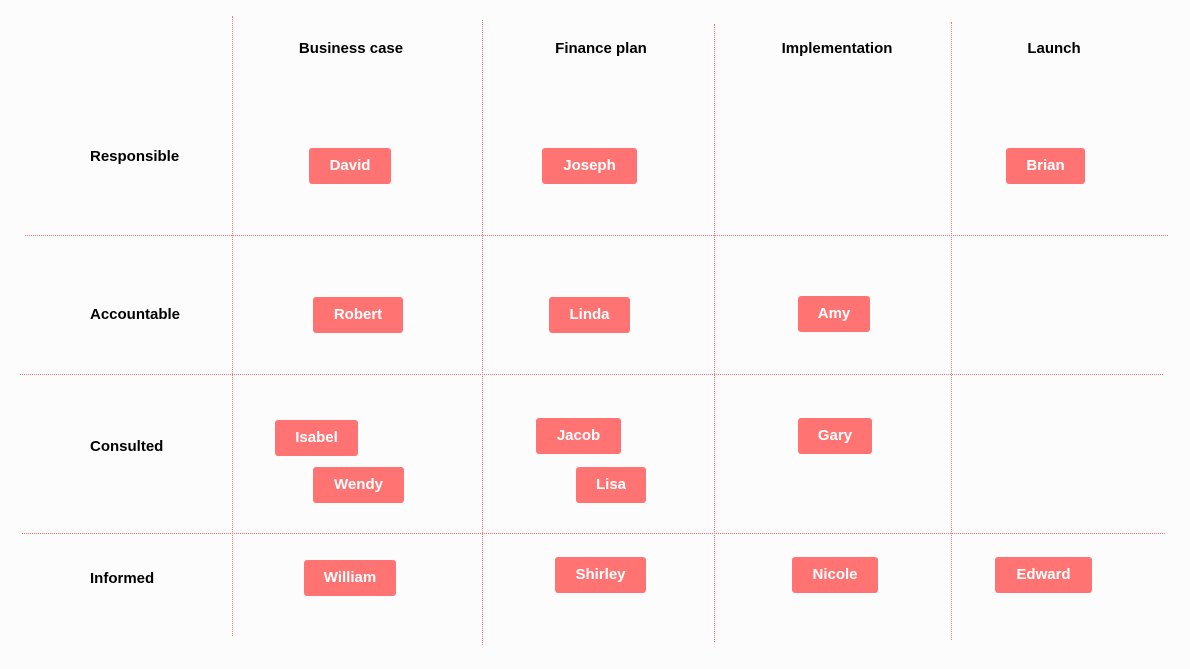  What do you see at coordinates (316, 438) in the screenshot?
I see `person-card-isabel: Isabel` at bounding box center [316, 438].